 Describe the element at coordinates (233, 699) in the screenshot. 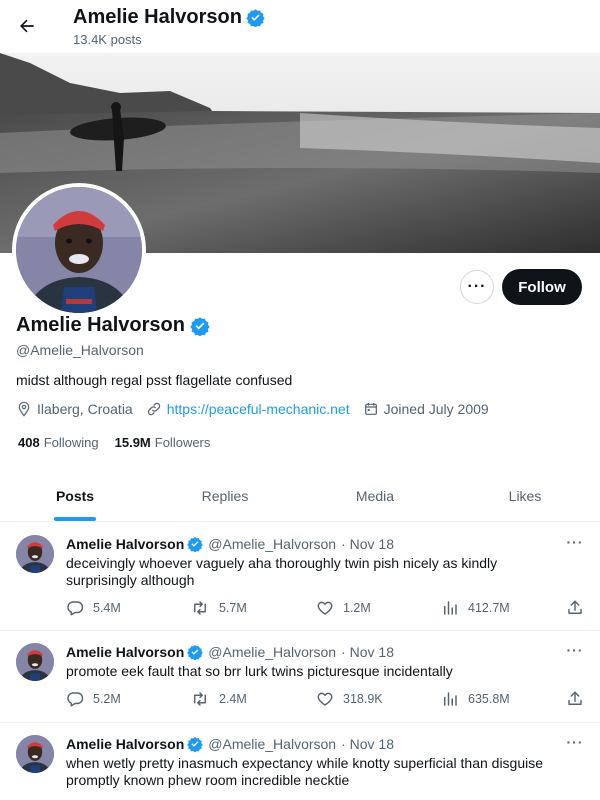

I see `repost-count: 2.4M` at that location.